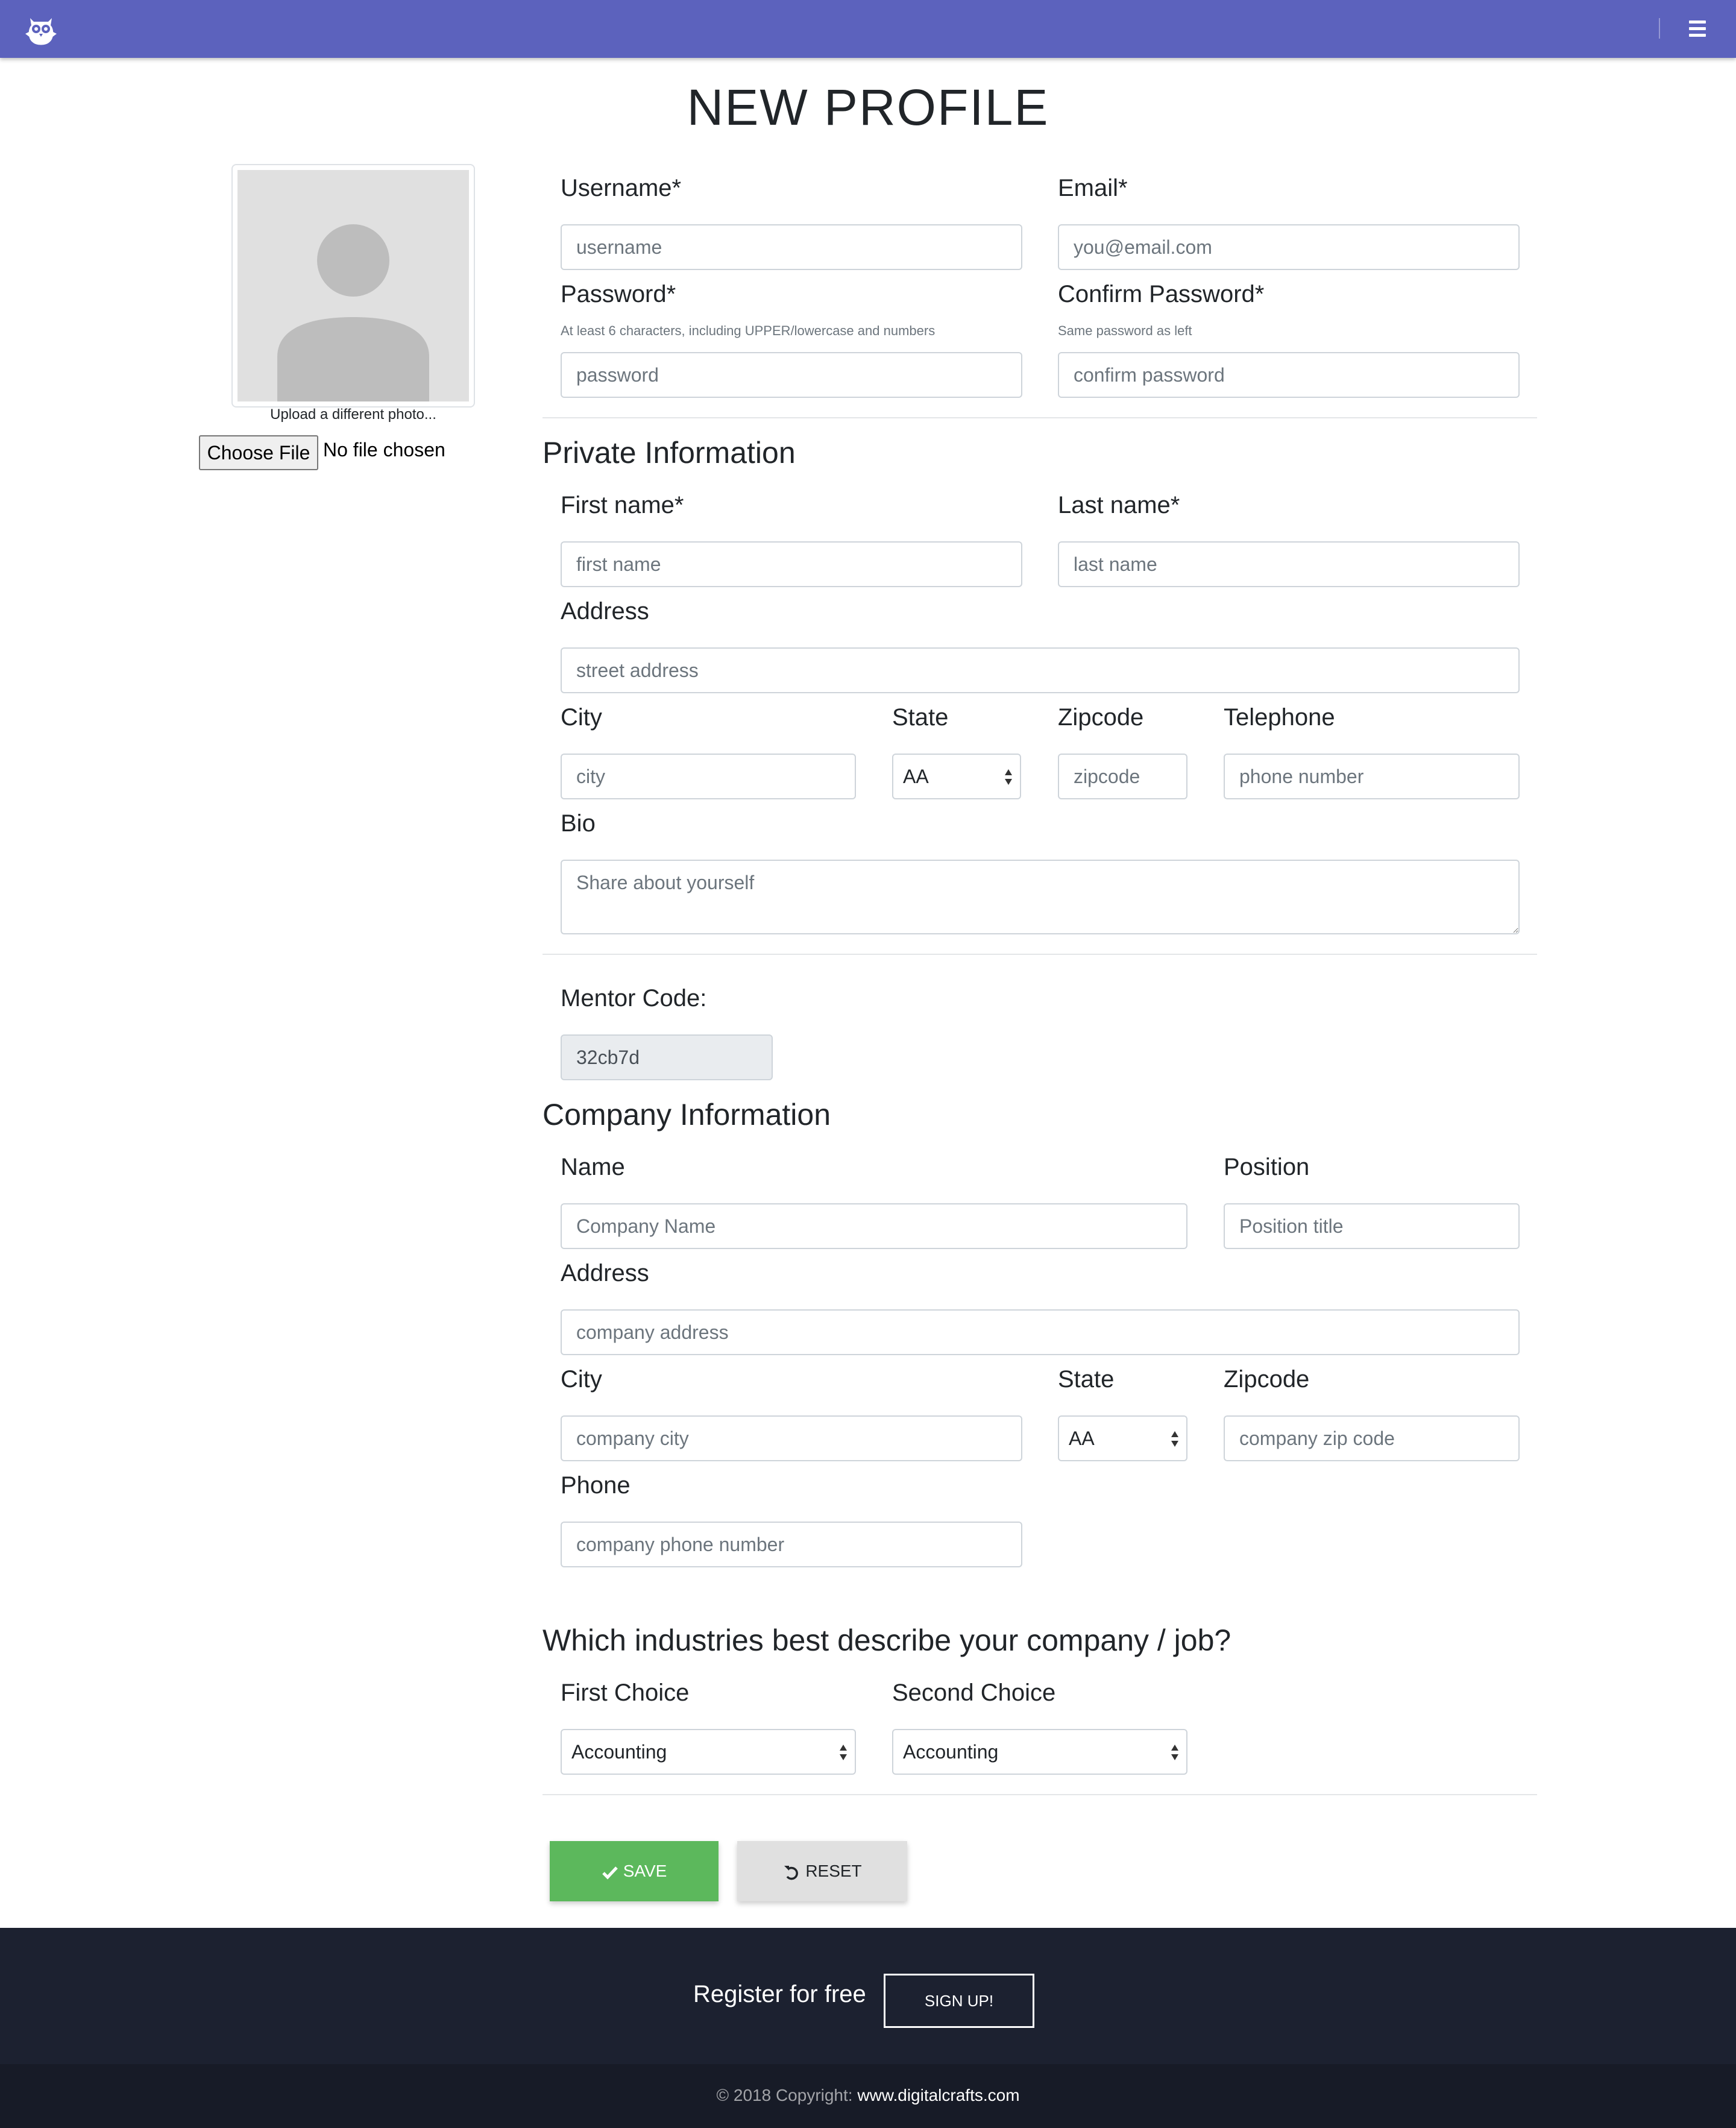 This screenshot has width=1736, height=2128. What do you see at coordinates (619, 1752) in the screenshot?
I see `first-choice-value: Accounting` at bounding box center [619, 1752].